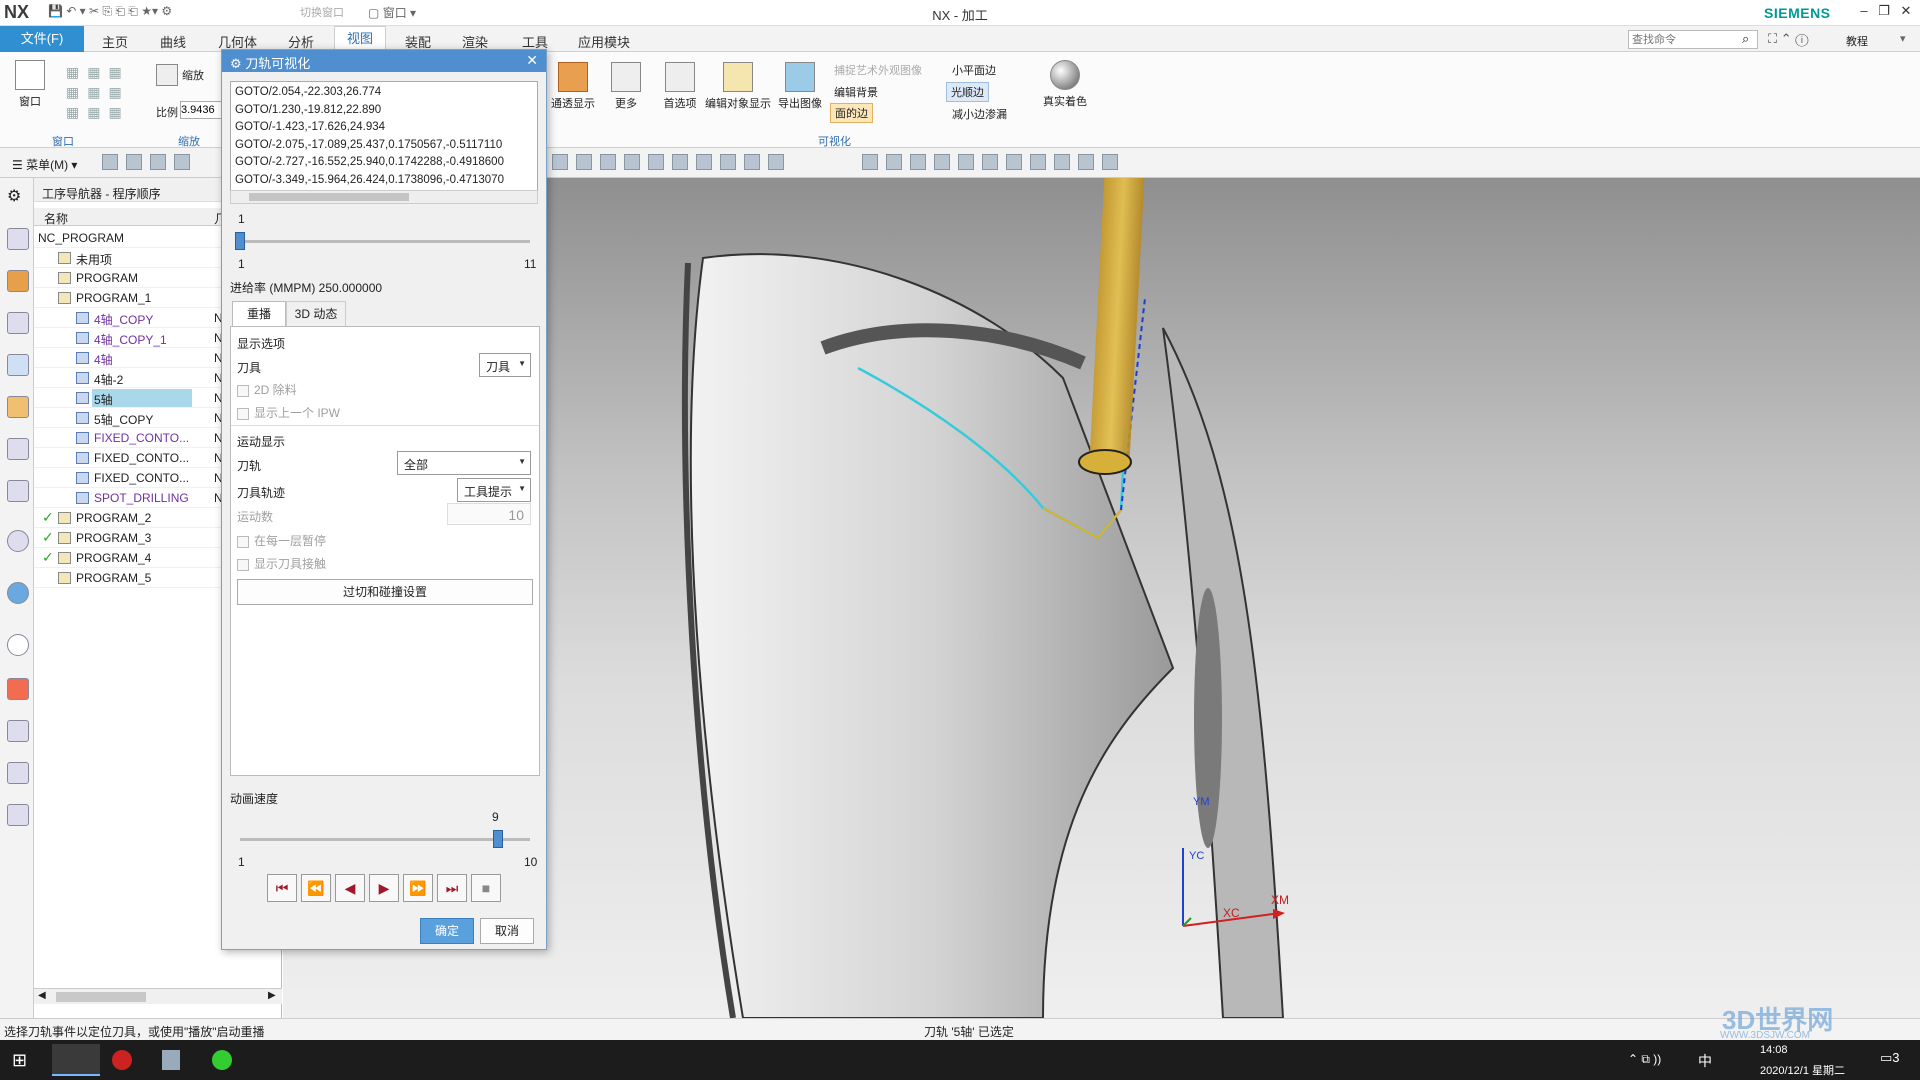  What do you see at coordinates (385, 241) in the screenshot?
I see `position-slider-track` at bounding box center [385, 241].